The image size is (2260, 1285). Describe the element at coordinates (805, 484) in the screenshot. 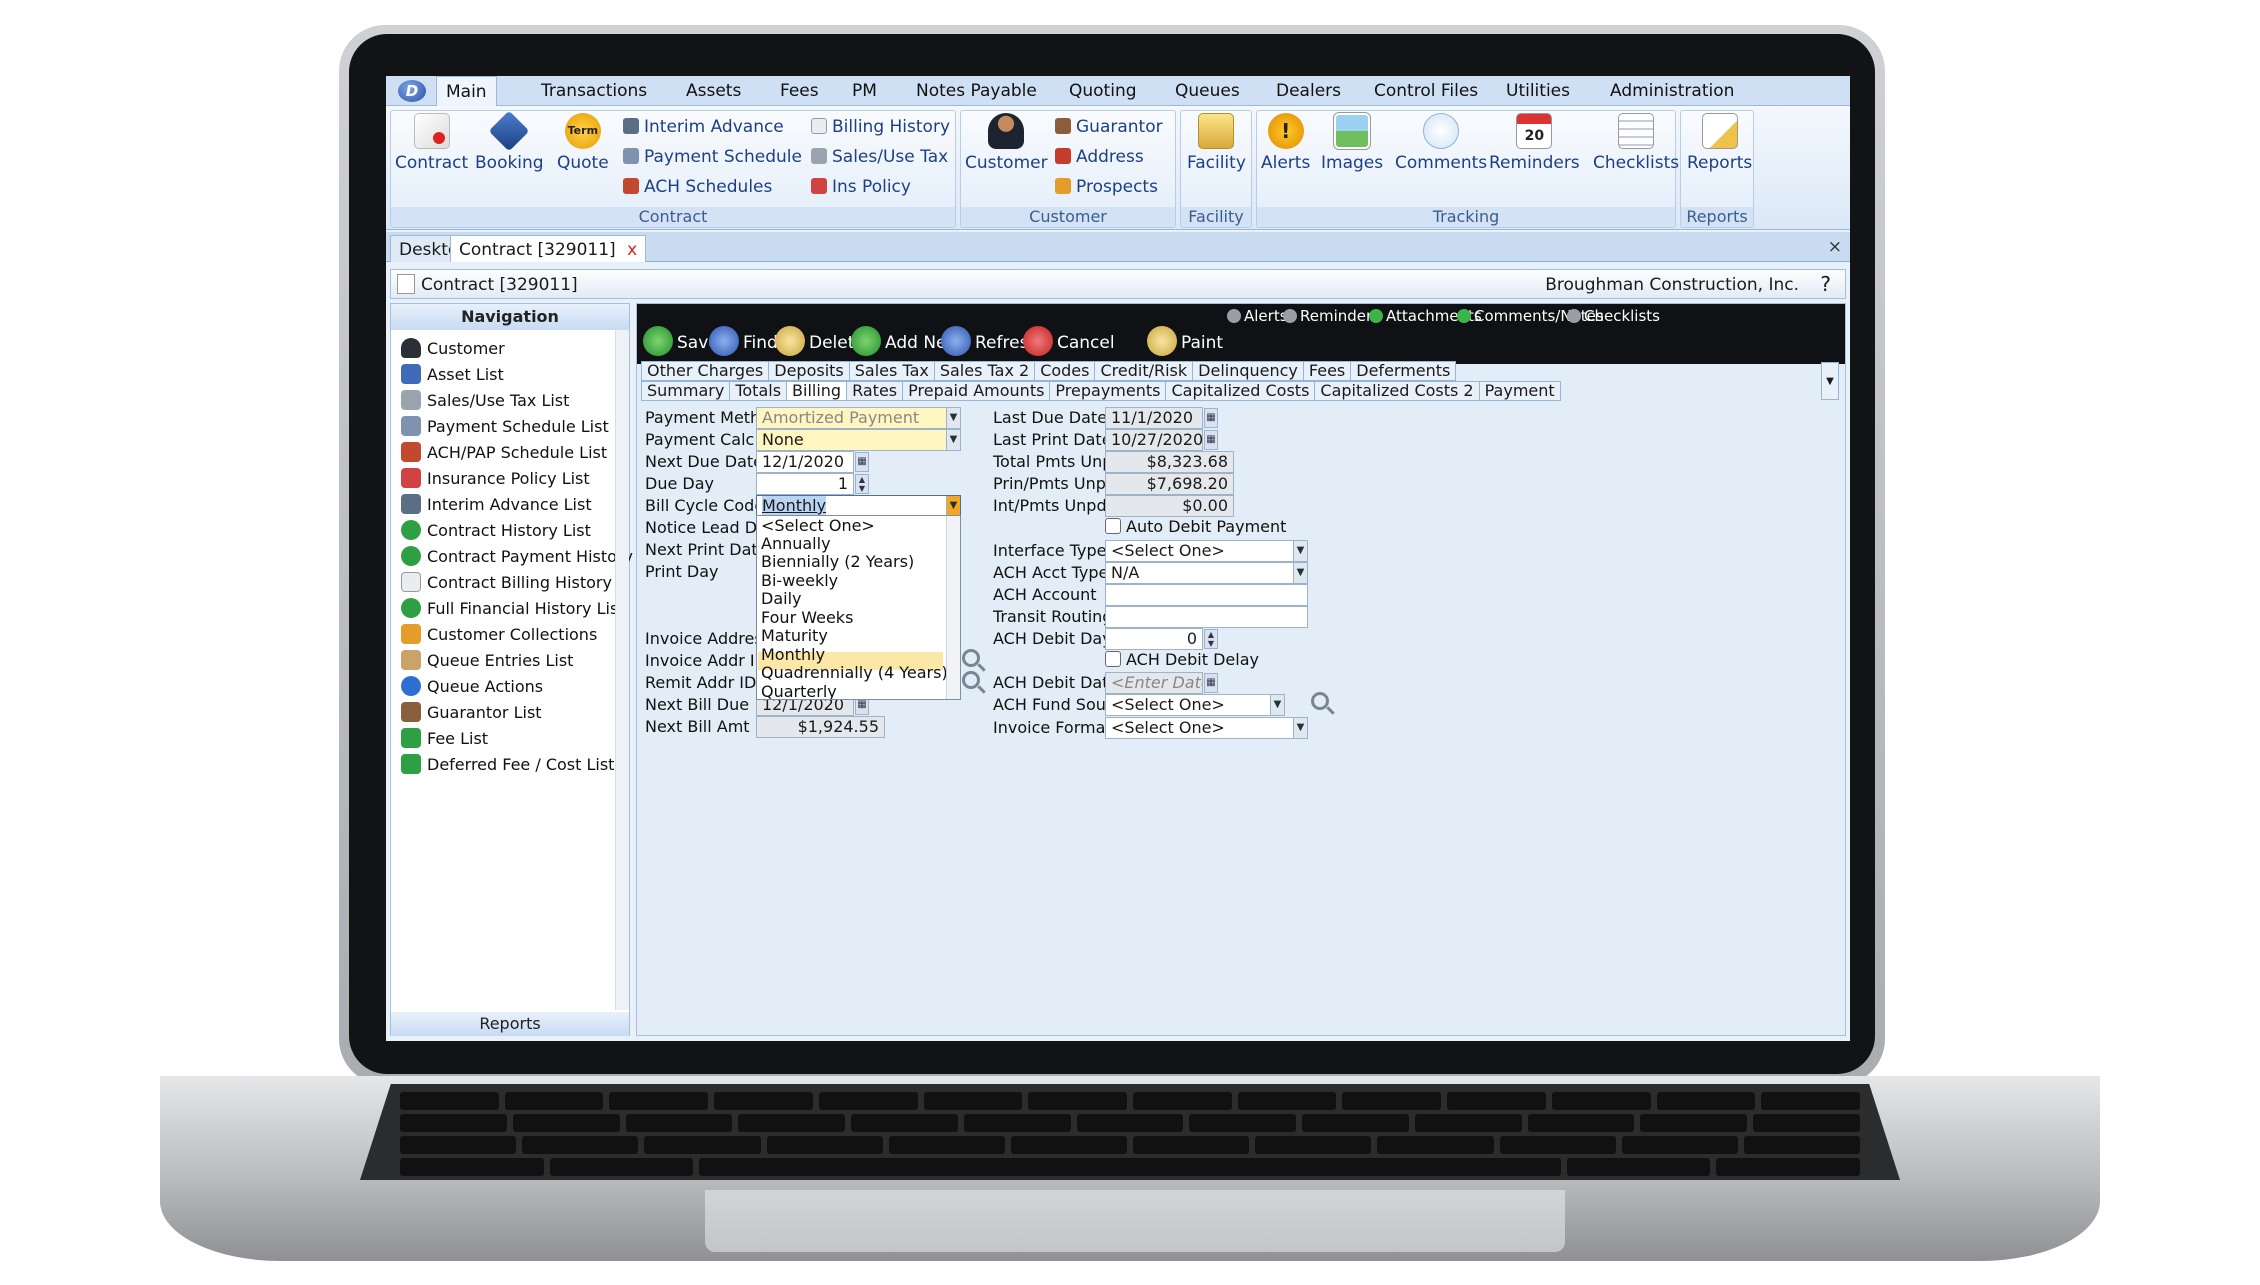

I see `due-day-input: 1` at that location.